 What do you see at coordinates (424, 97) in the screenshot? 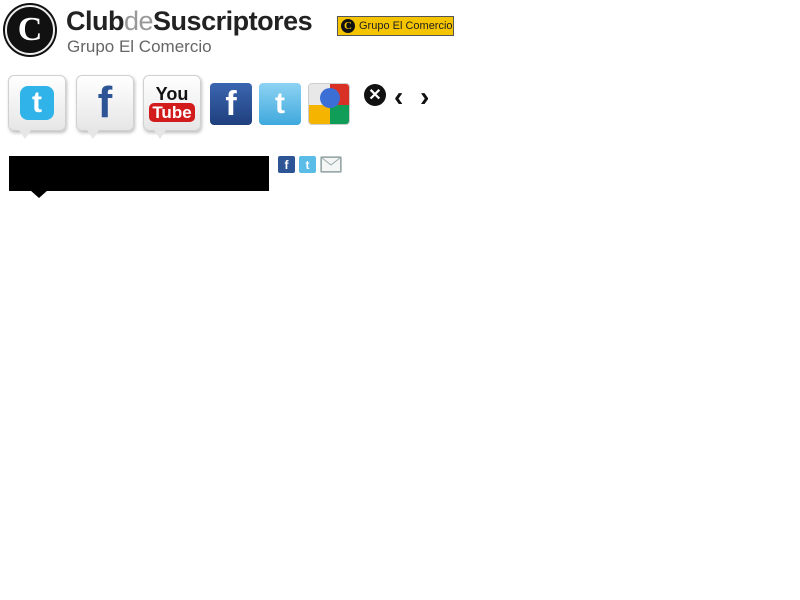
I see `chevron-right-icon: ›` at bounding box center [424, 97].